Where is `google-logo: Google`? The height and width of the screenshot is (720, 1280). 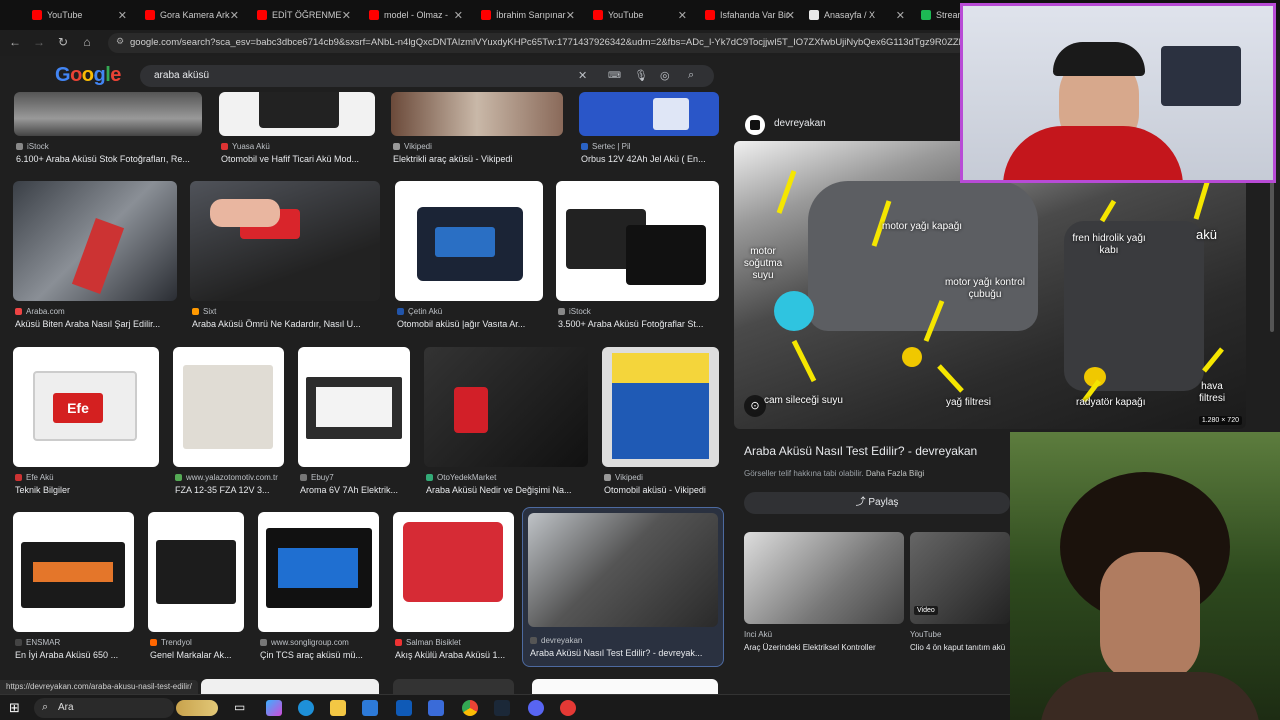
google-logo: Google is located at coordinates (88, 75).